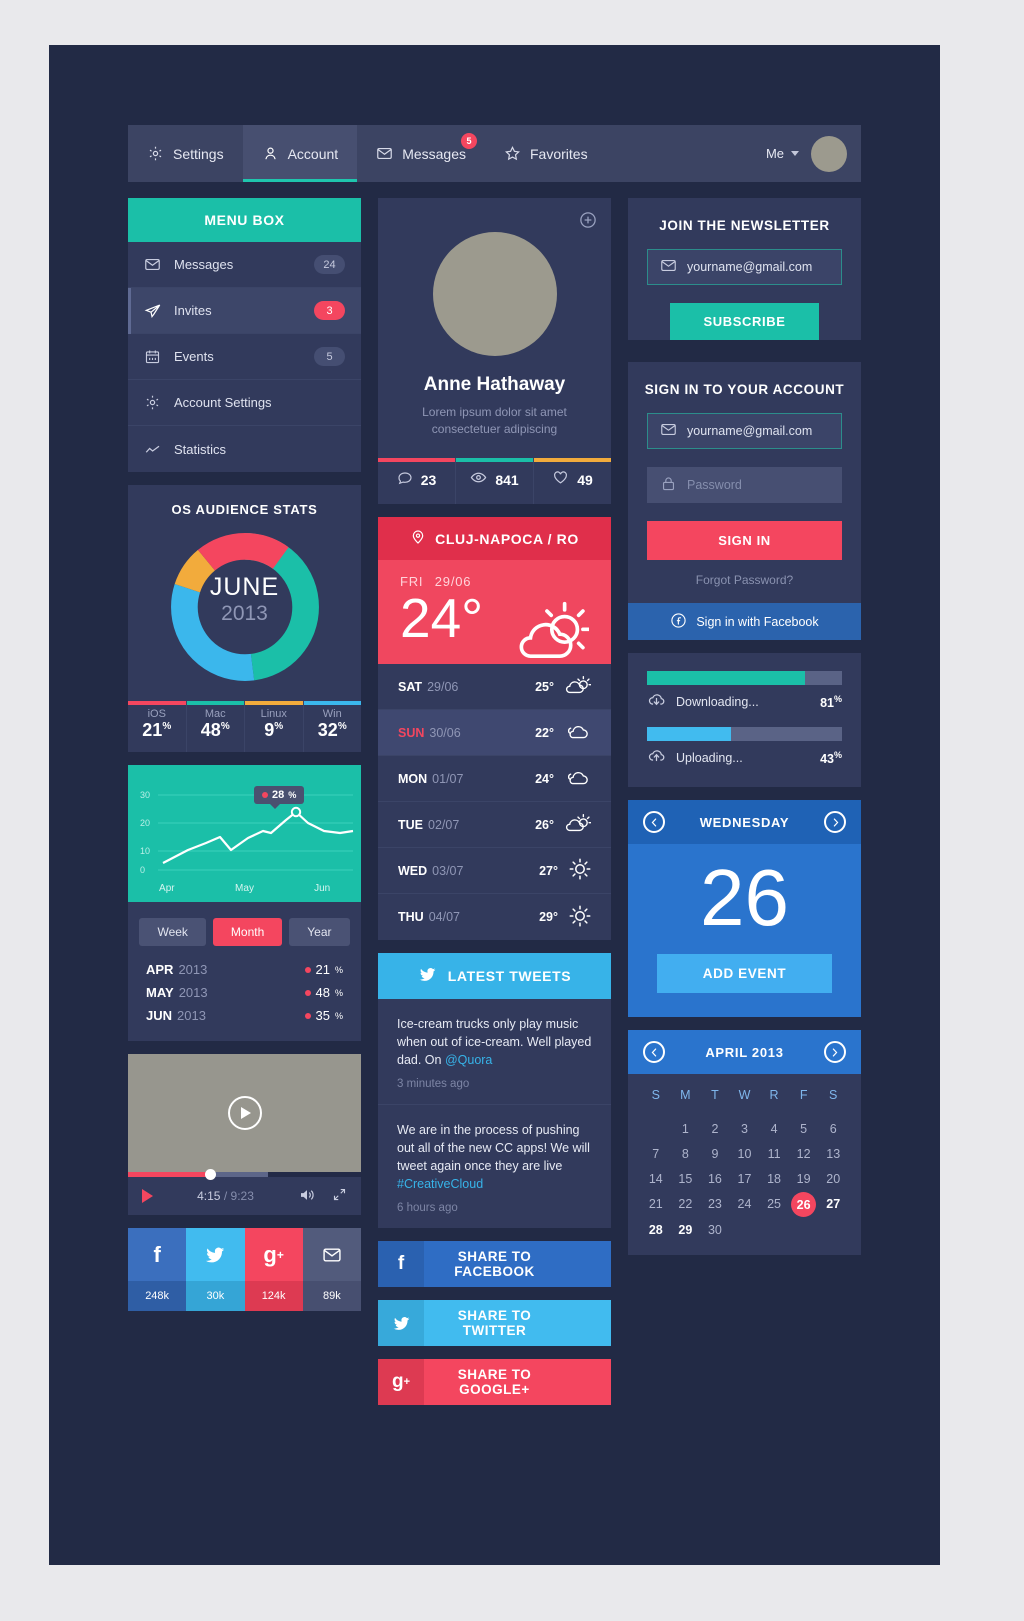 The image size is (1024, 1621). I want to click on video-total-time: 9:23, so click(242, 1196).